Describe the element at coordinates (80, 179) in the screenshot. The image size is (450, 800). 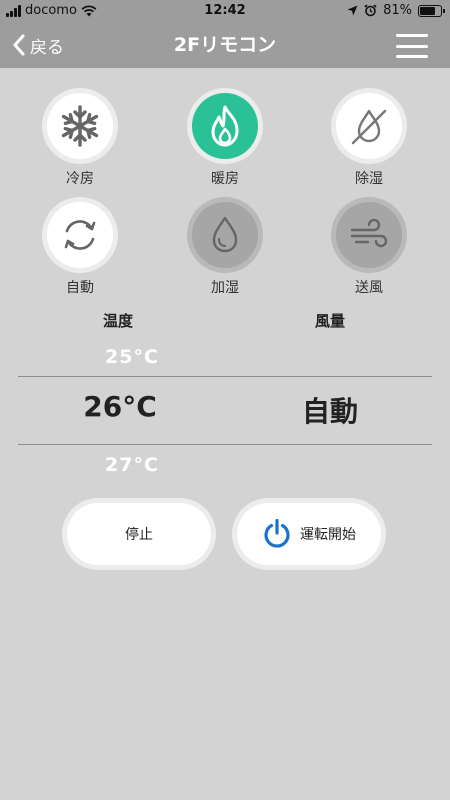
I see `mode-label: 冷房` at that location.